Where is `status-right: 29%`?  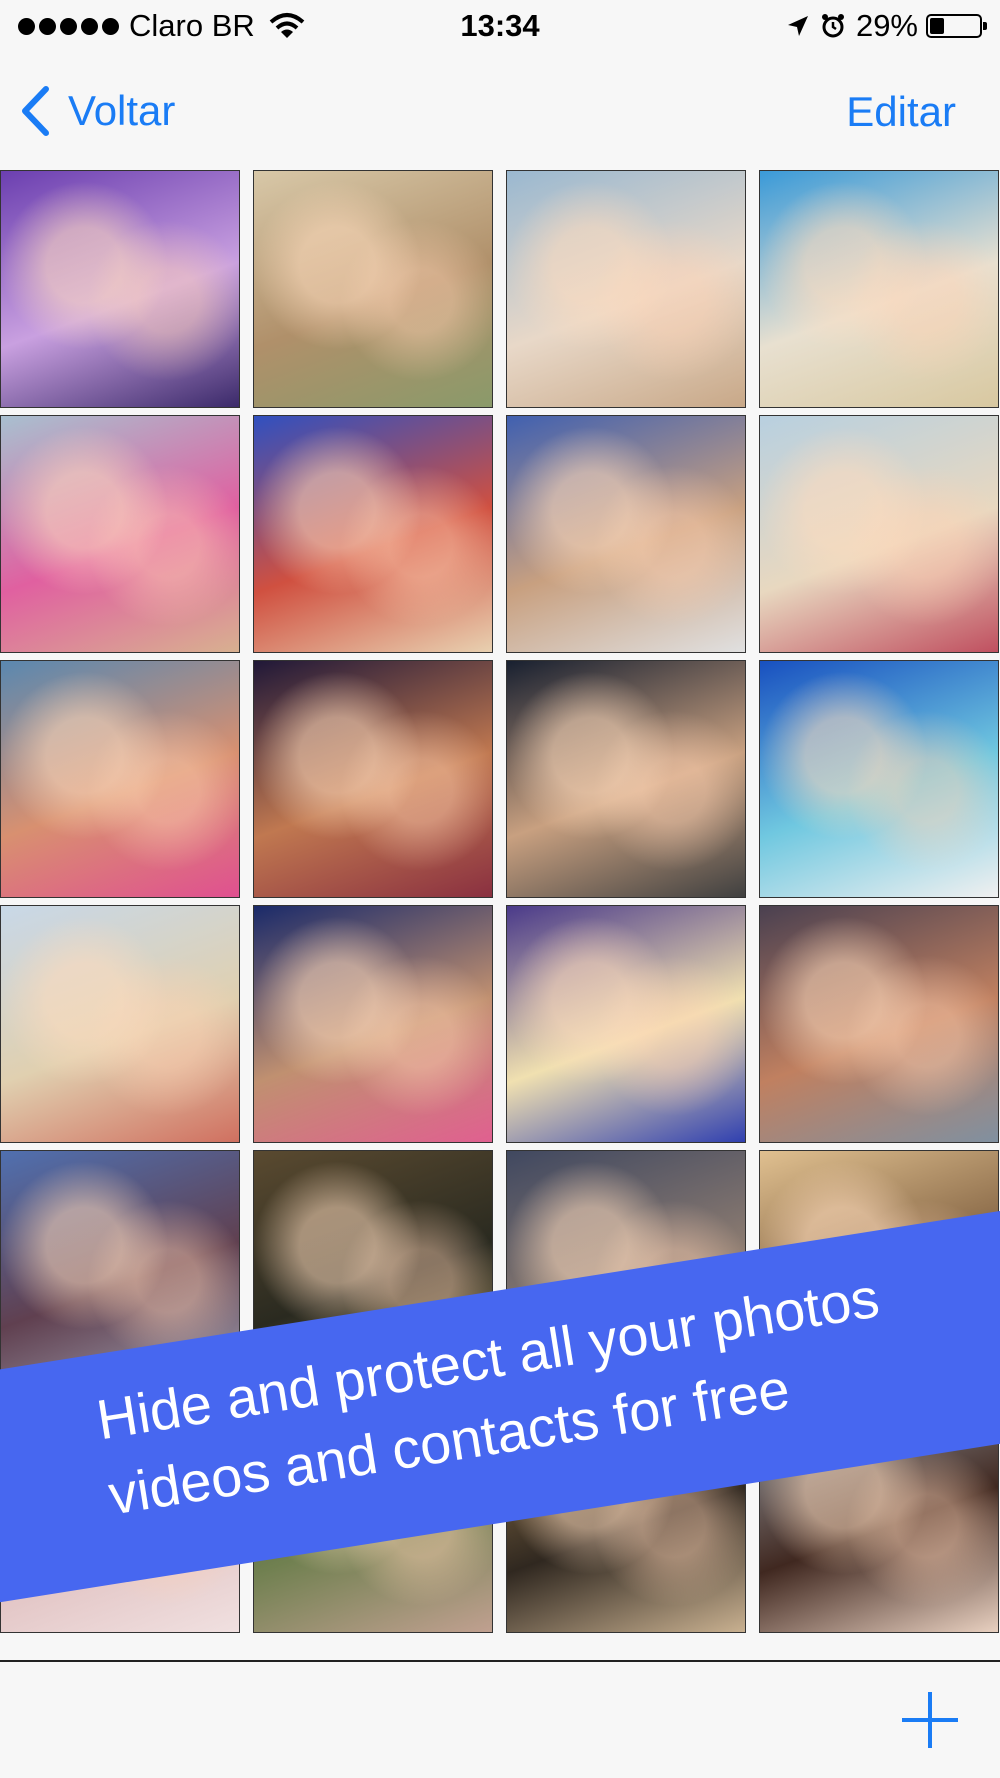 status-right: 29% is located at coordinates (886, 26).